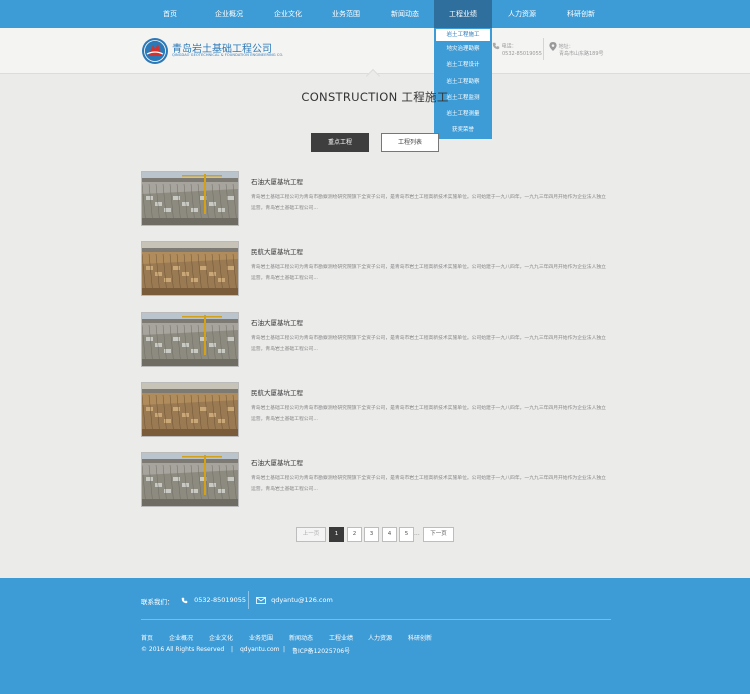 The width and height of the screenshot is (750, 694). What do you see at coordinates (341, 637) in the screenshot?
I see `footer-nav-projects: 工程业绩` at bounding box center [341, 637].